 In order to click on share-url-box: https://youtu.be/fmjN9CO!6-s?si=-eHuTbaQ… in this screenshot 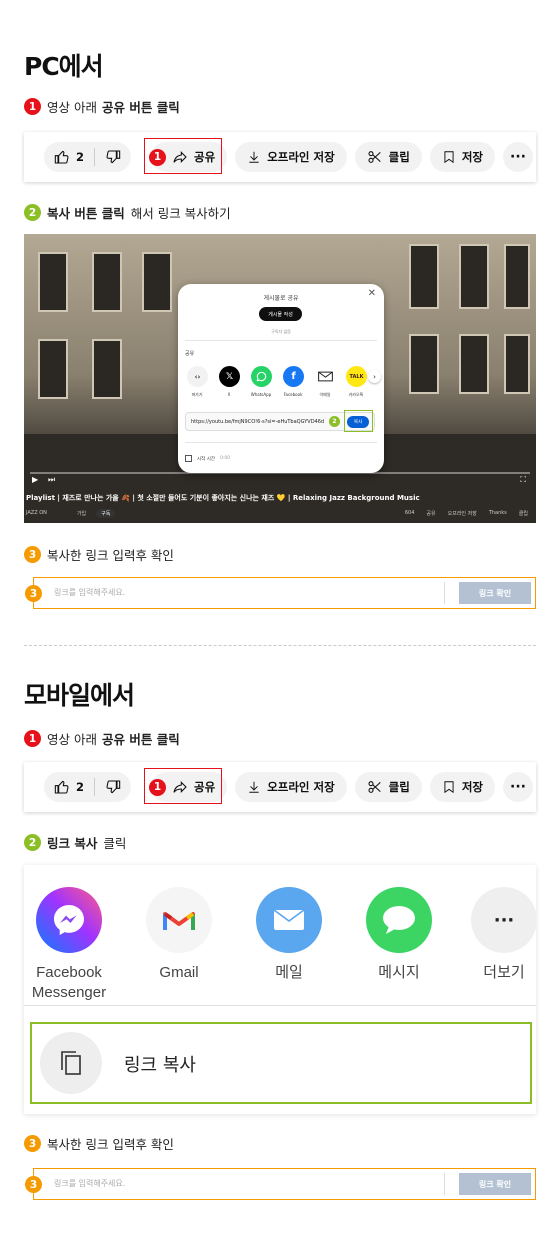, I will do `click(280, 421)`.